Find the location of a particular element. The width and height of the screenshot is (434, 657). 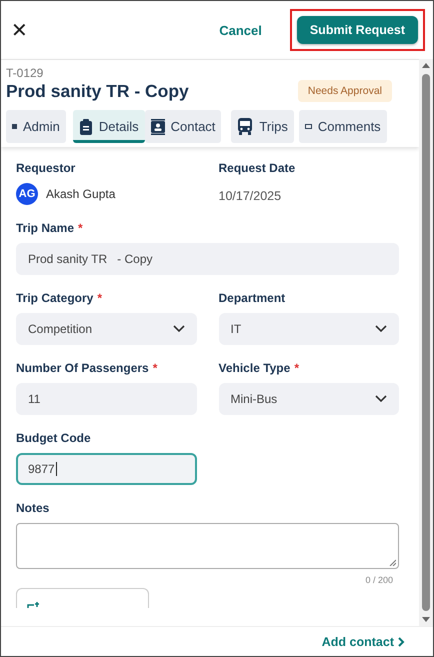

select-field: Competition is located at coordinates (106, 329).